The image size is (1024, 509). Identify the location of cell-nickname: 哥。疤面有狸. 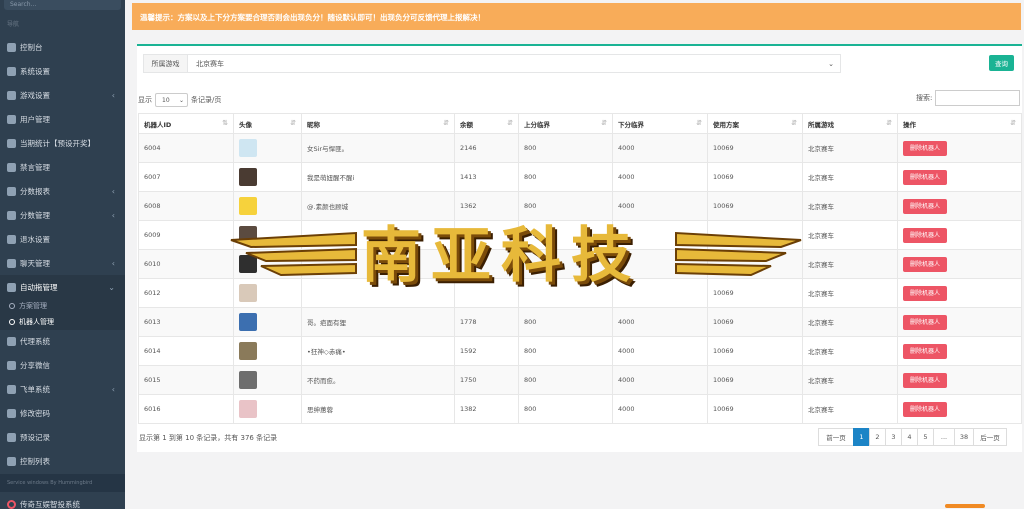
(378, 322).